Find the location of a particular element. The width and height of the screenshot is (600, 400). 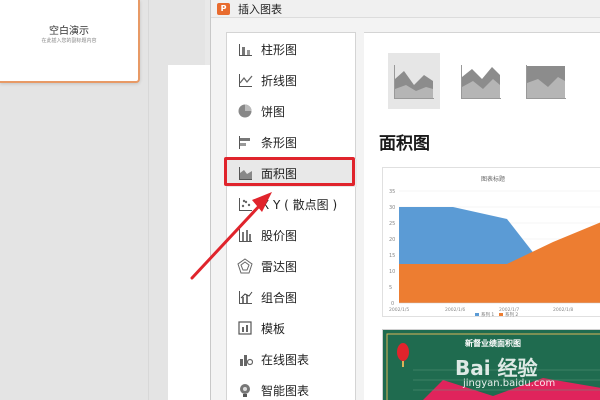

preview-y-tick: 35 is located at coordinates (392, 192).